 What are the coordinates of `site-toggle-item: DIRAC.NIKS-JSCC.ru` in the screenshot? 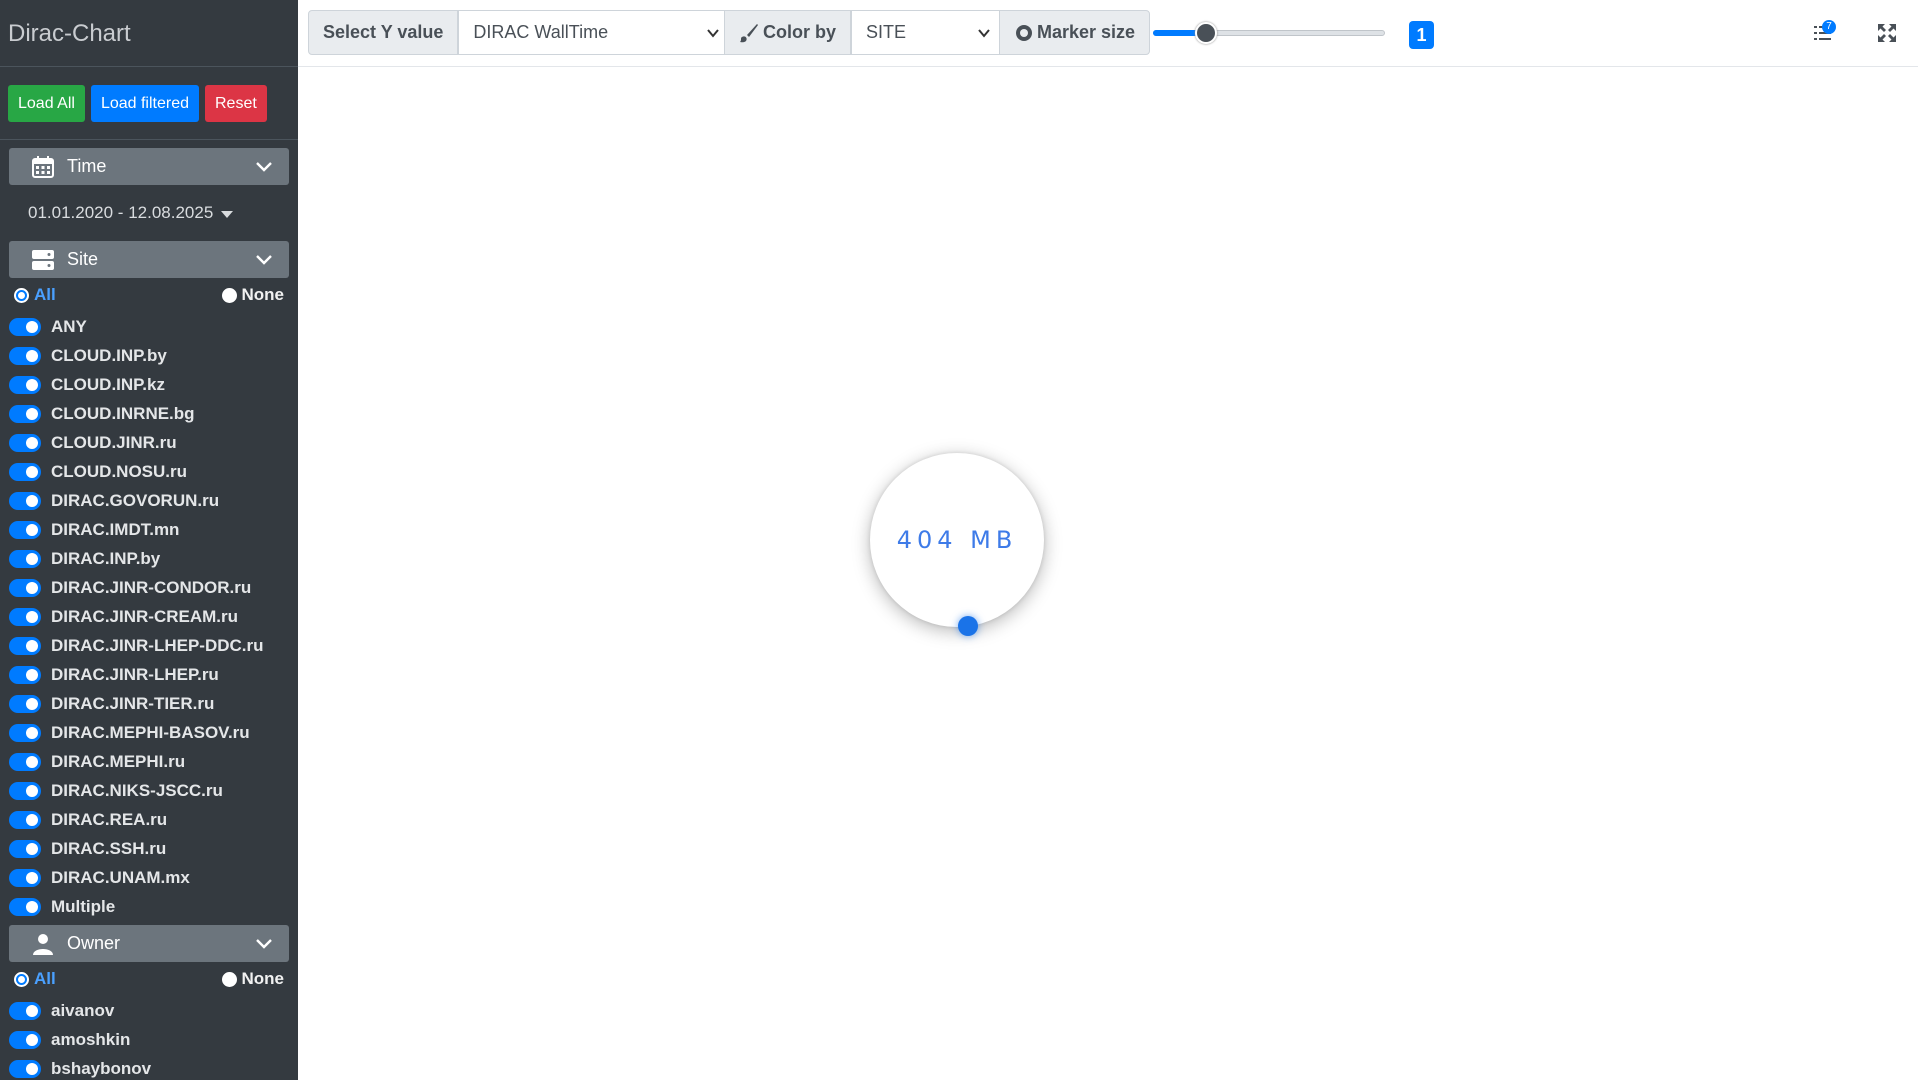 It's located at (149, 790).